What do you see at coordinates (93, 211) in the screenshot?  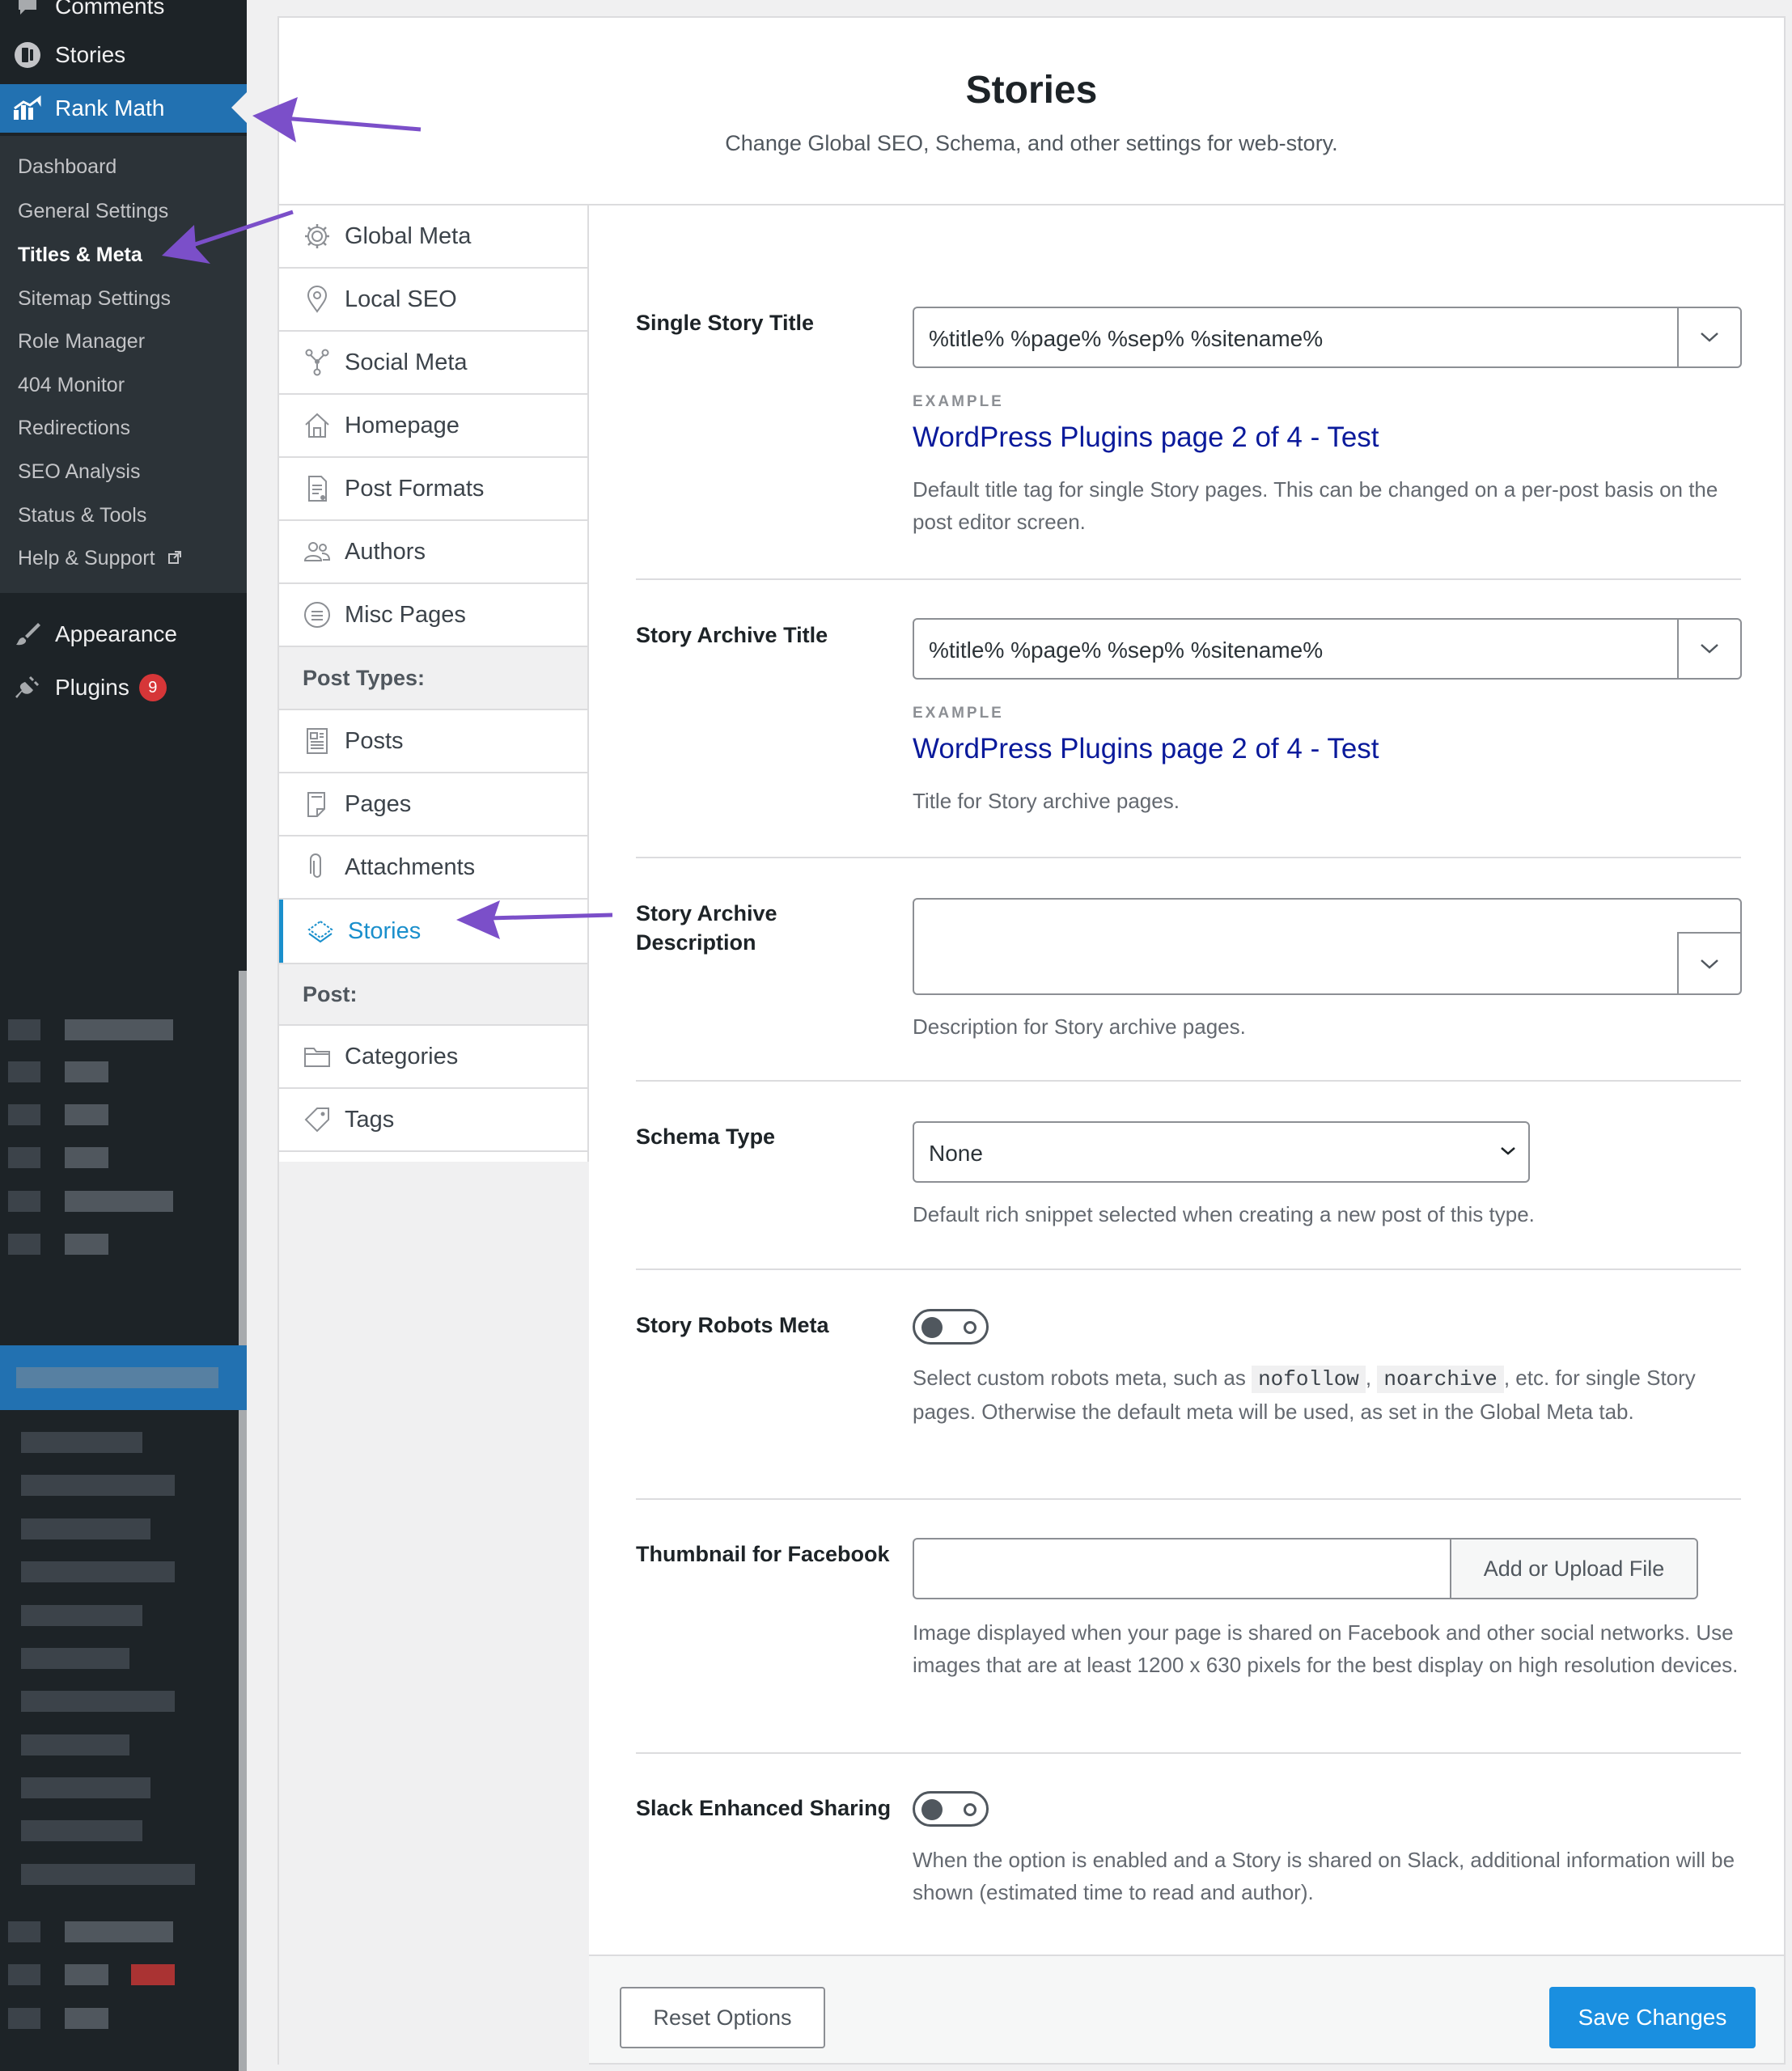 I see `submenu-general-settings: General Settings` at bounding box center [93, 211].